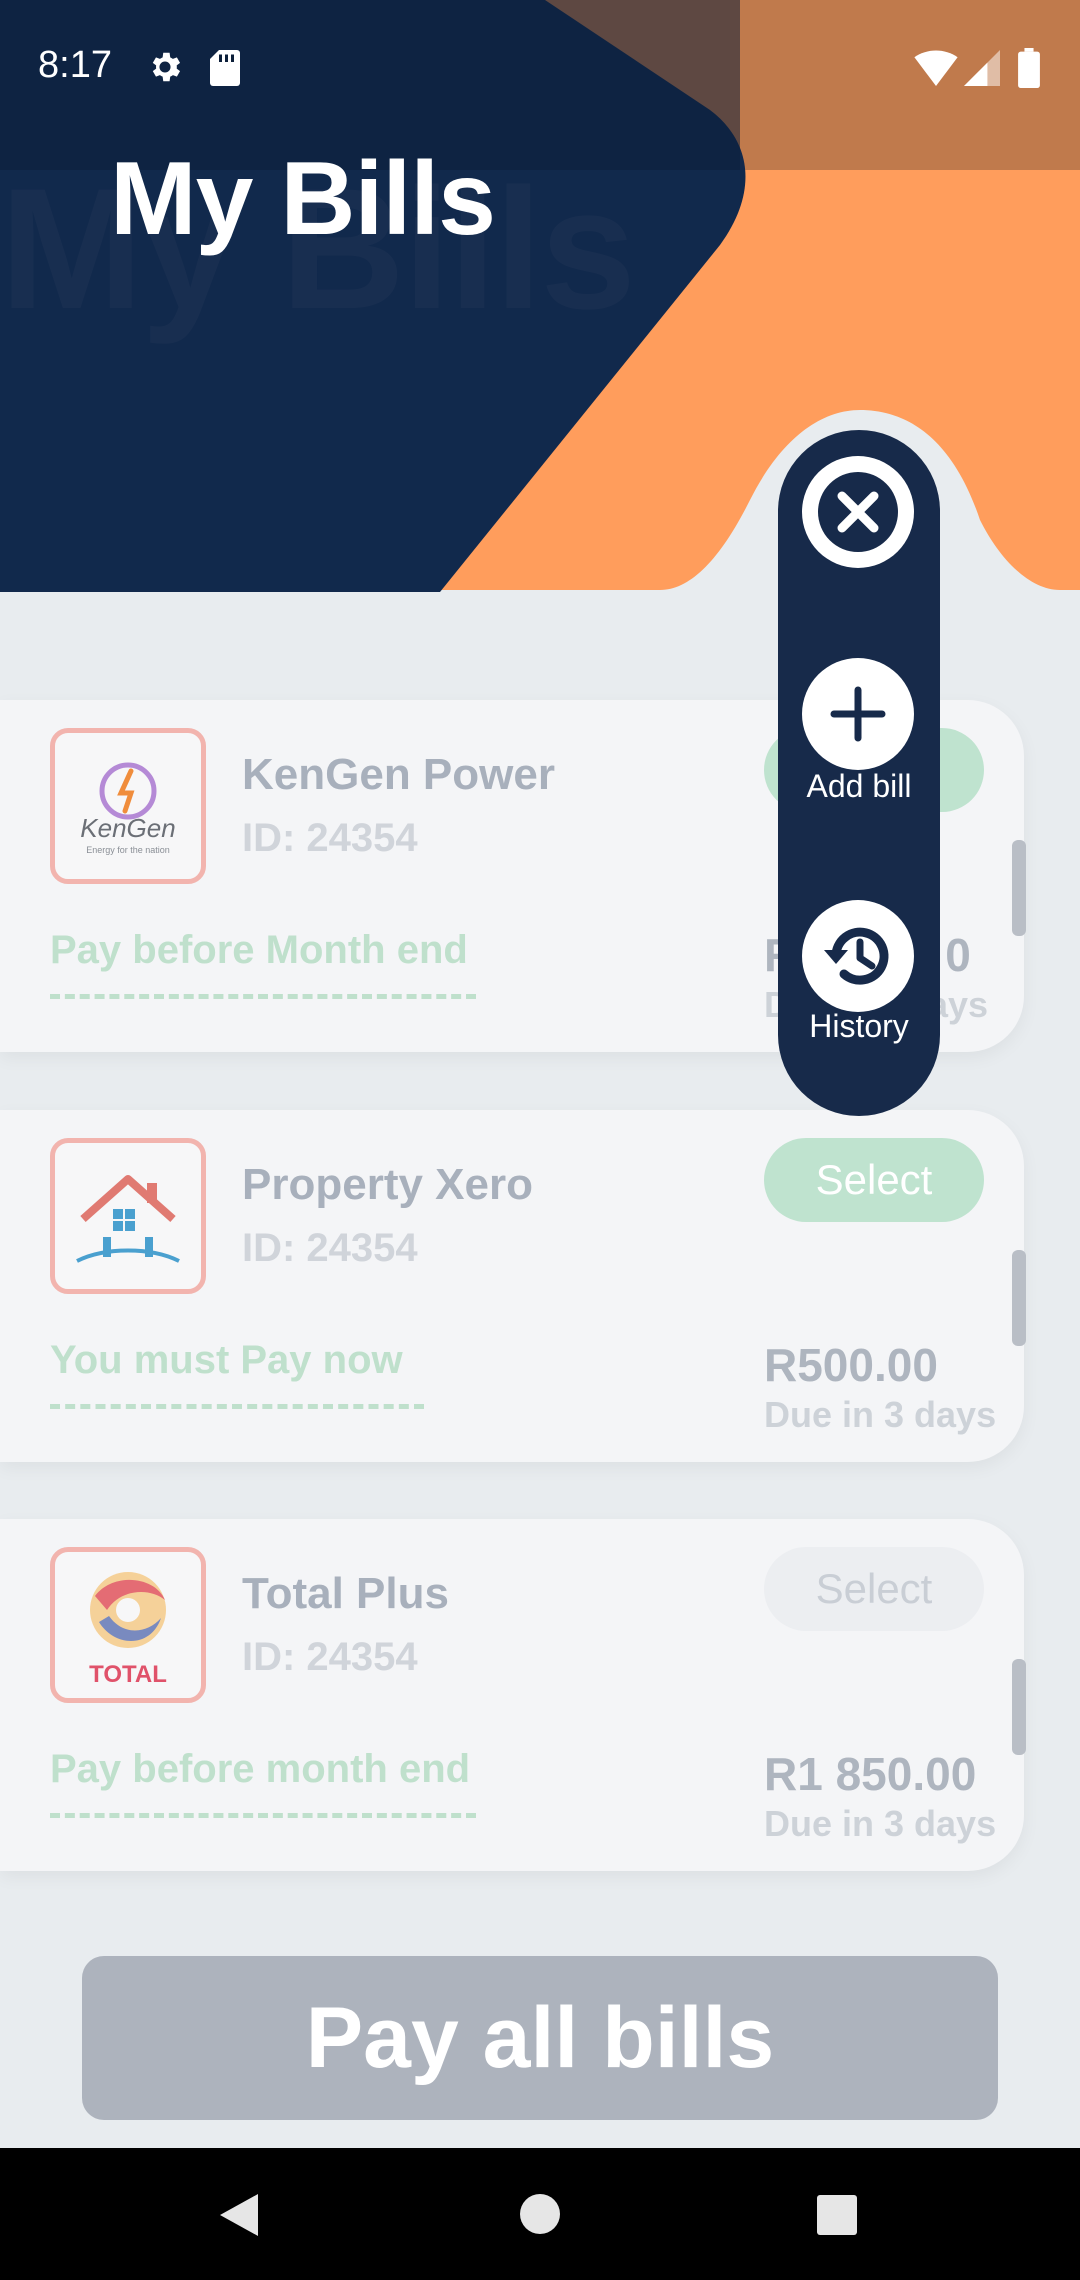 This screenshot has height=2280, width=1080. Describe the element at coordinates (387, 1184) in the screenshot. I see `bill-name: Property Xero` at that location.